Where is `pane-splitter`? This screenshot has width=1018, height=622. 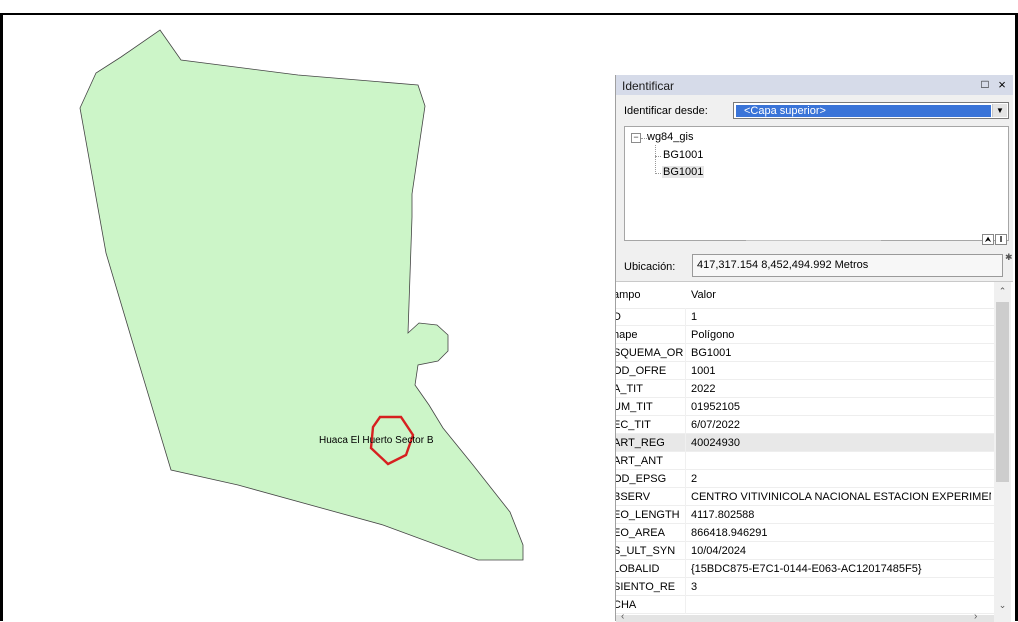
pane-splitter is located at coordinates (813, 240).